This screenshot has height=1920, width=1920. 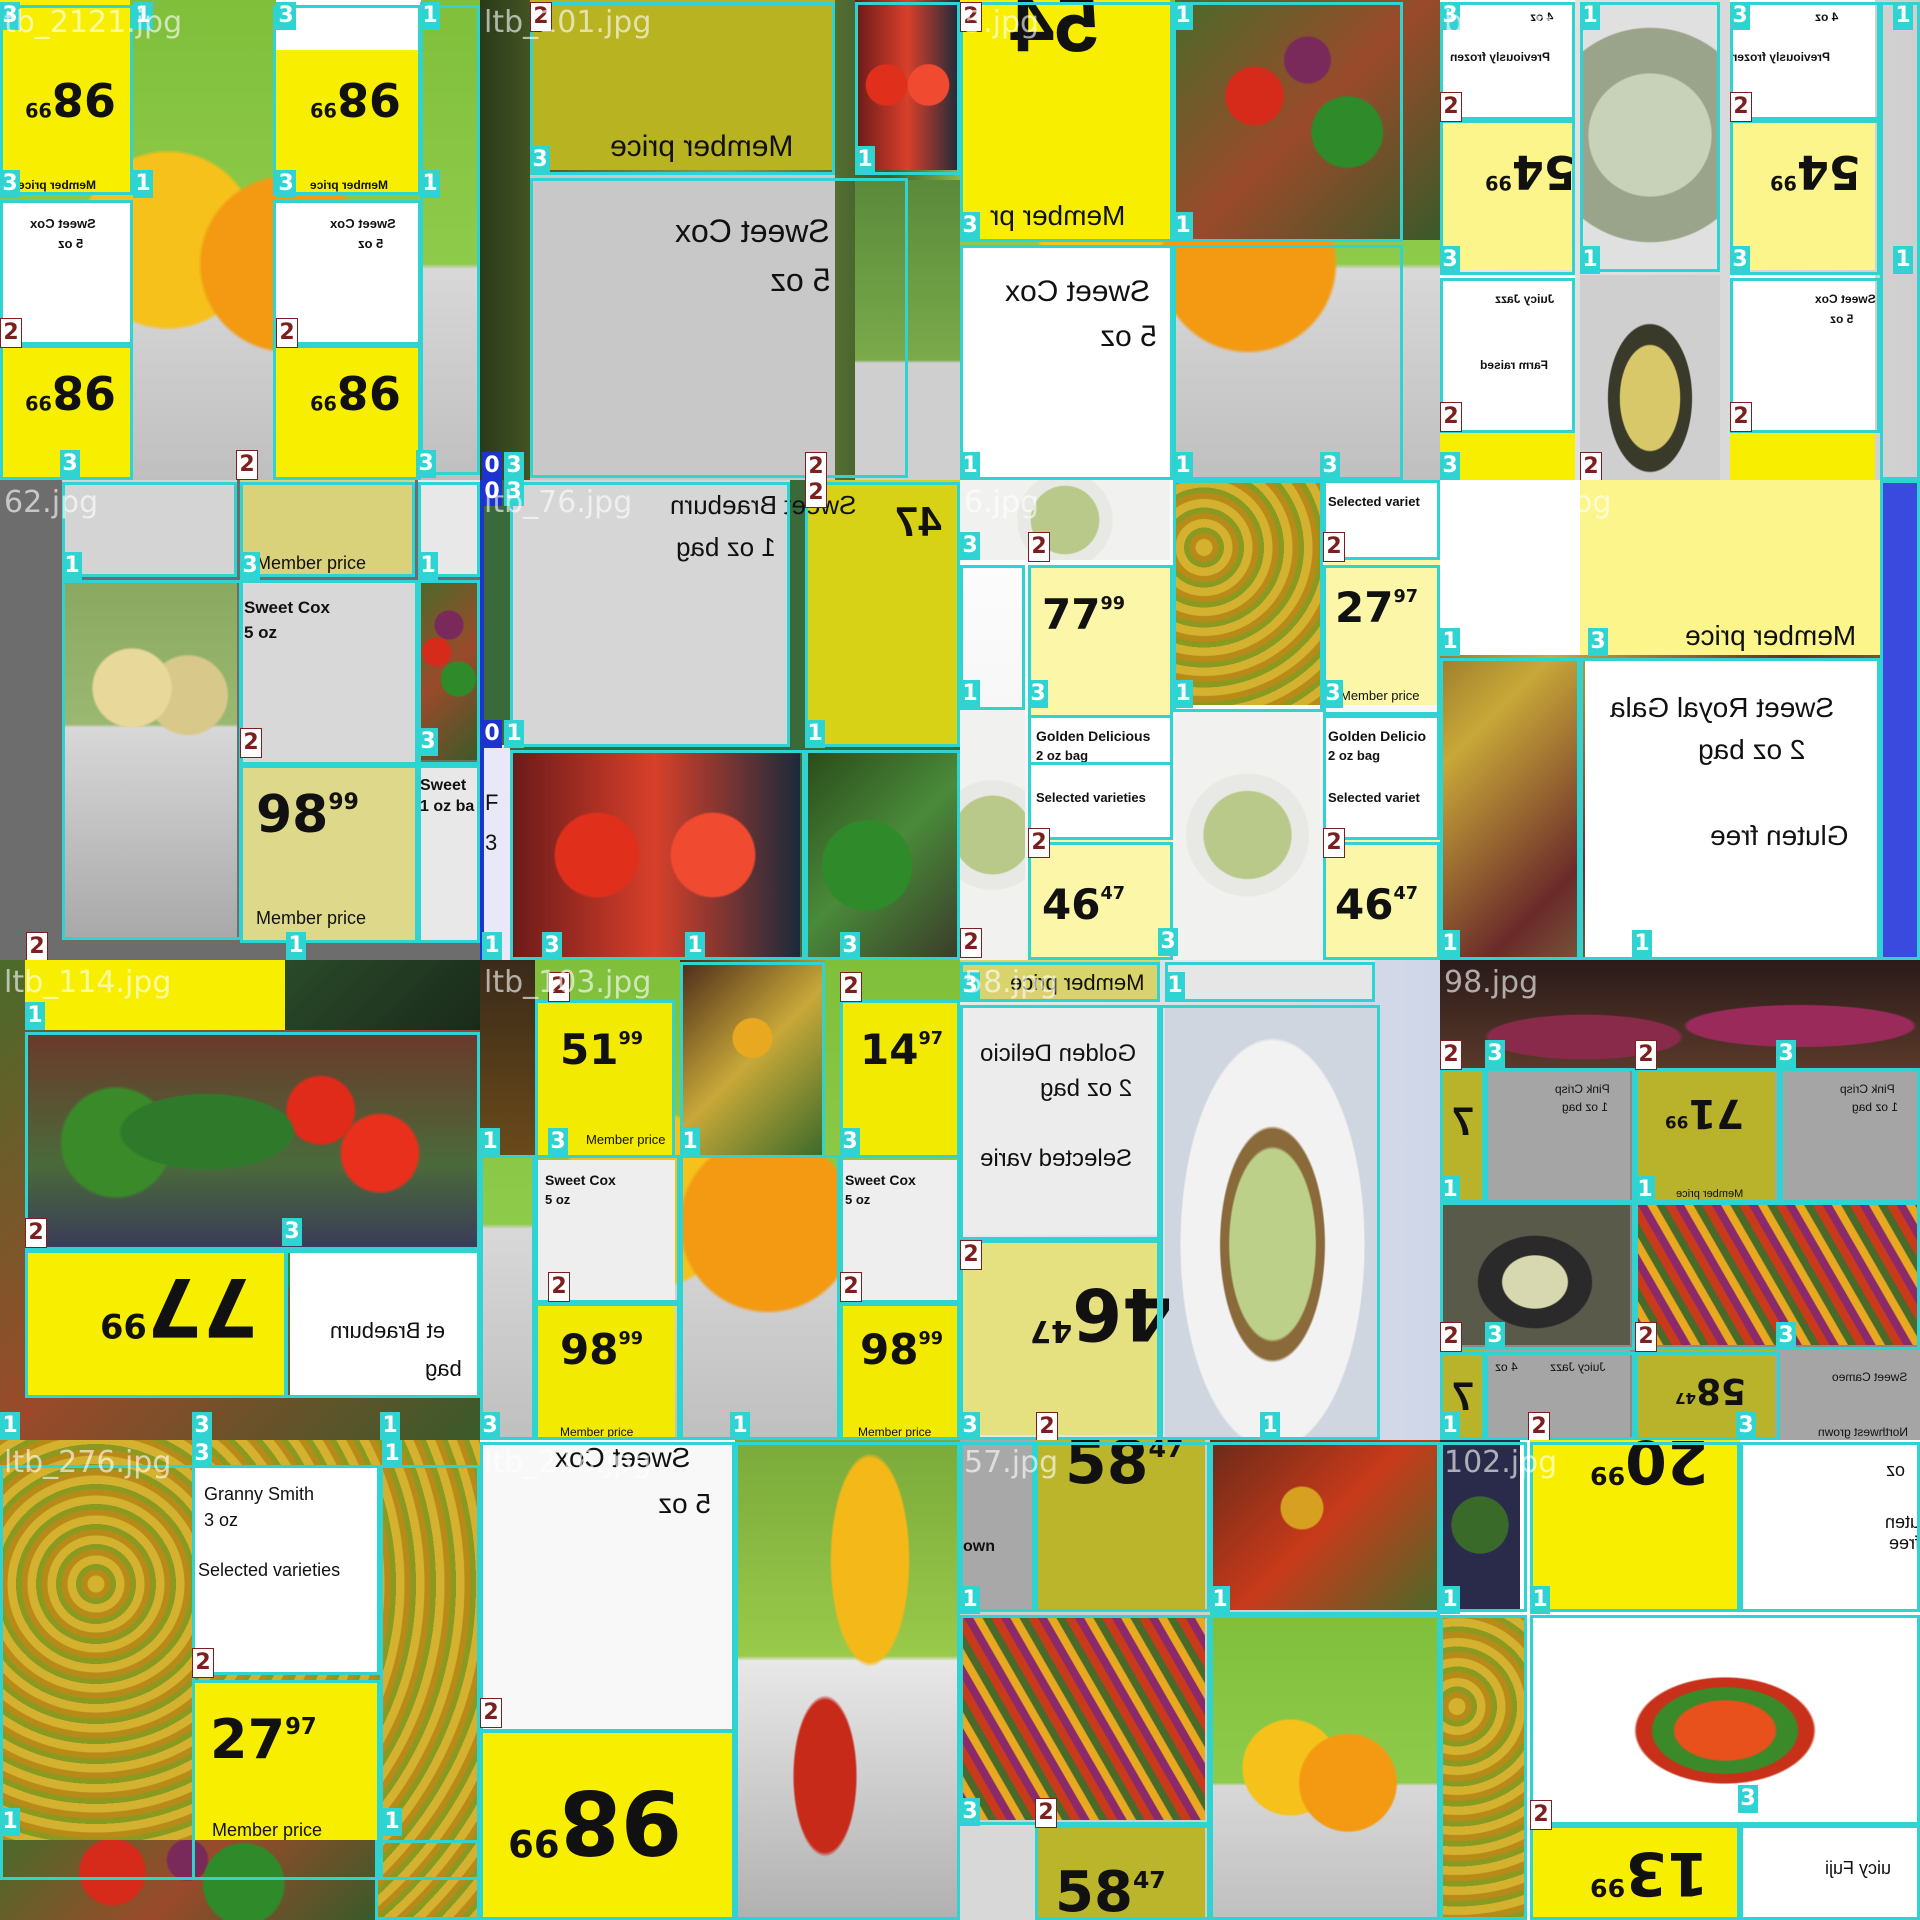 What do you see at coordinates (269, 1570) in the screenshot?
I see `sign-text: Selected varieties` at bounding box center [269, 1570].